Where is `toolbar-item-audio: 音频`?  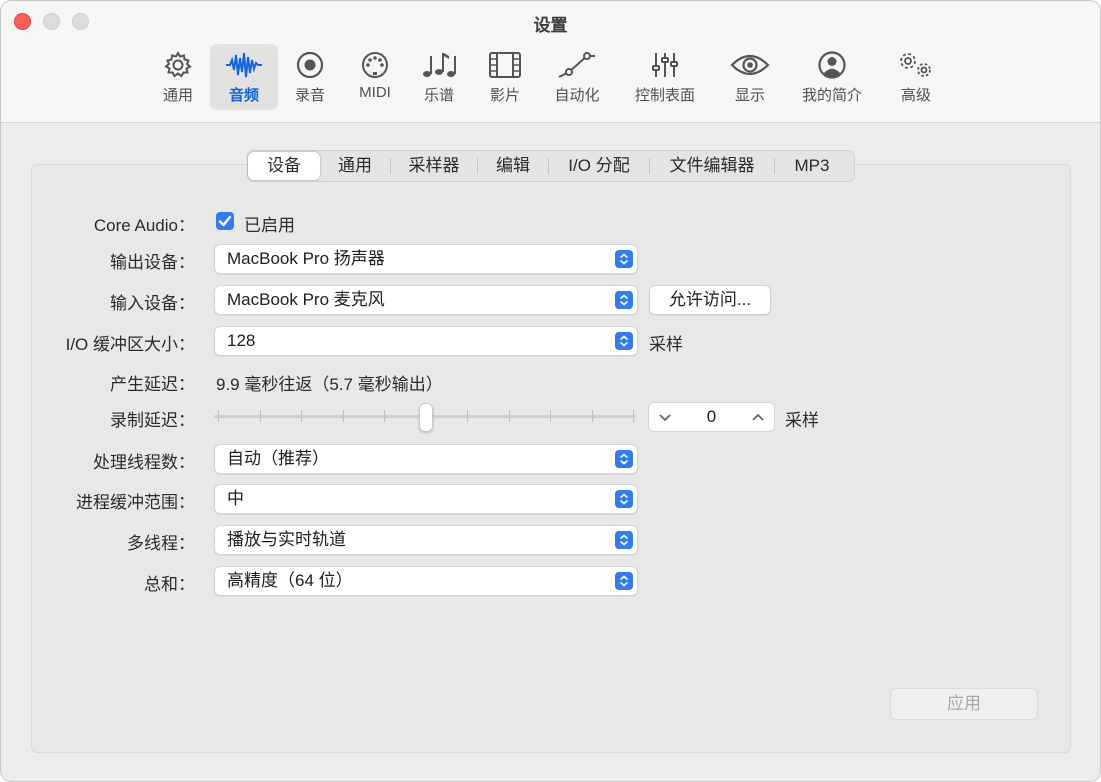 toolbar-item-audio: 音频 is located at coordinates (244, 77).